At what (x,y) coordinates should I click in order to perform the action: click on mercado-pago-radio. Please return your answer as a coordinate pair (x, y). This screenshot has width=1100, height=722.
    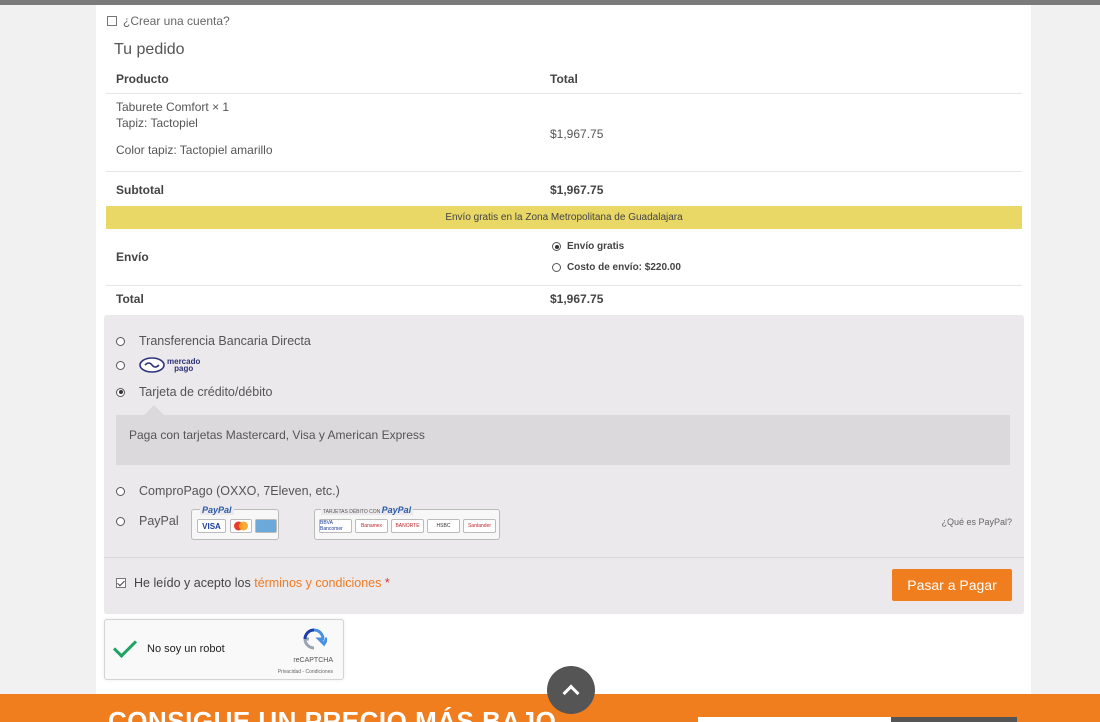
    Looking at the image, I should click on (120, 365).